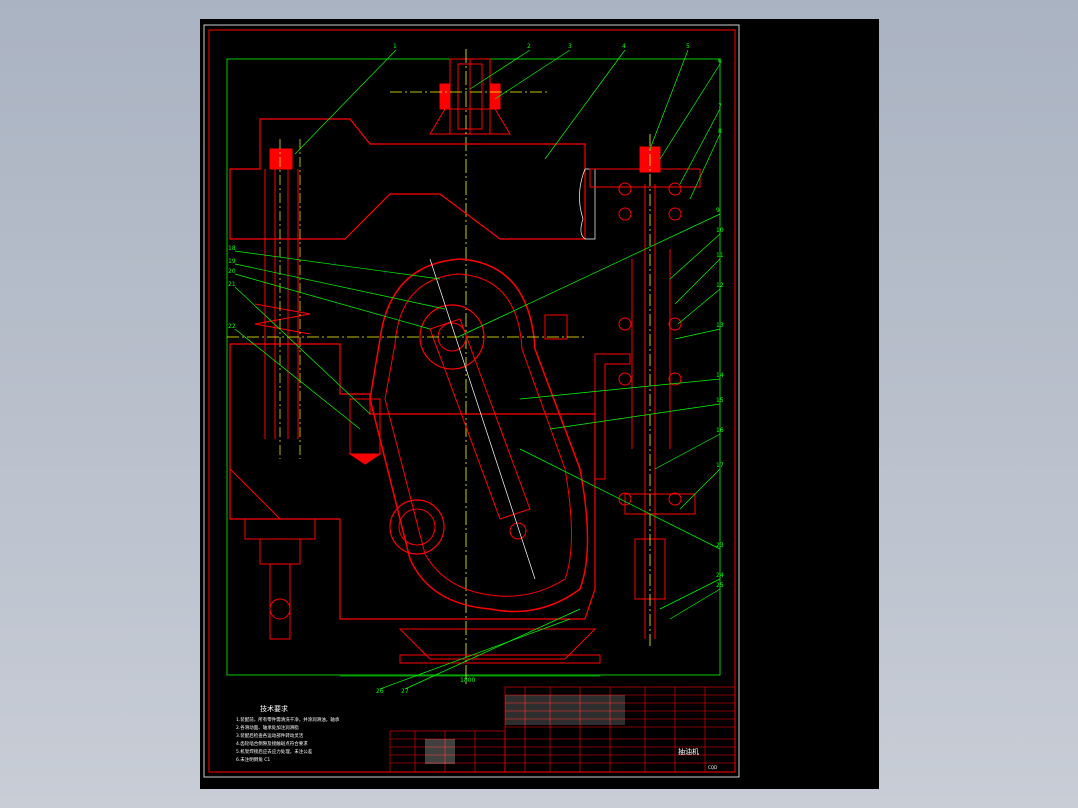  Describe the element at coordinates (482, 419) in the screenshot. I see `section-line` at that location.